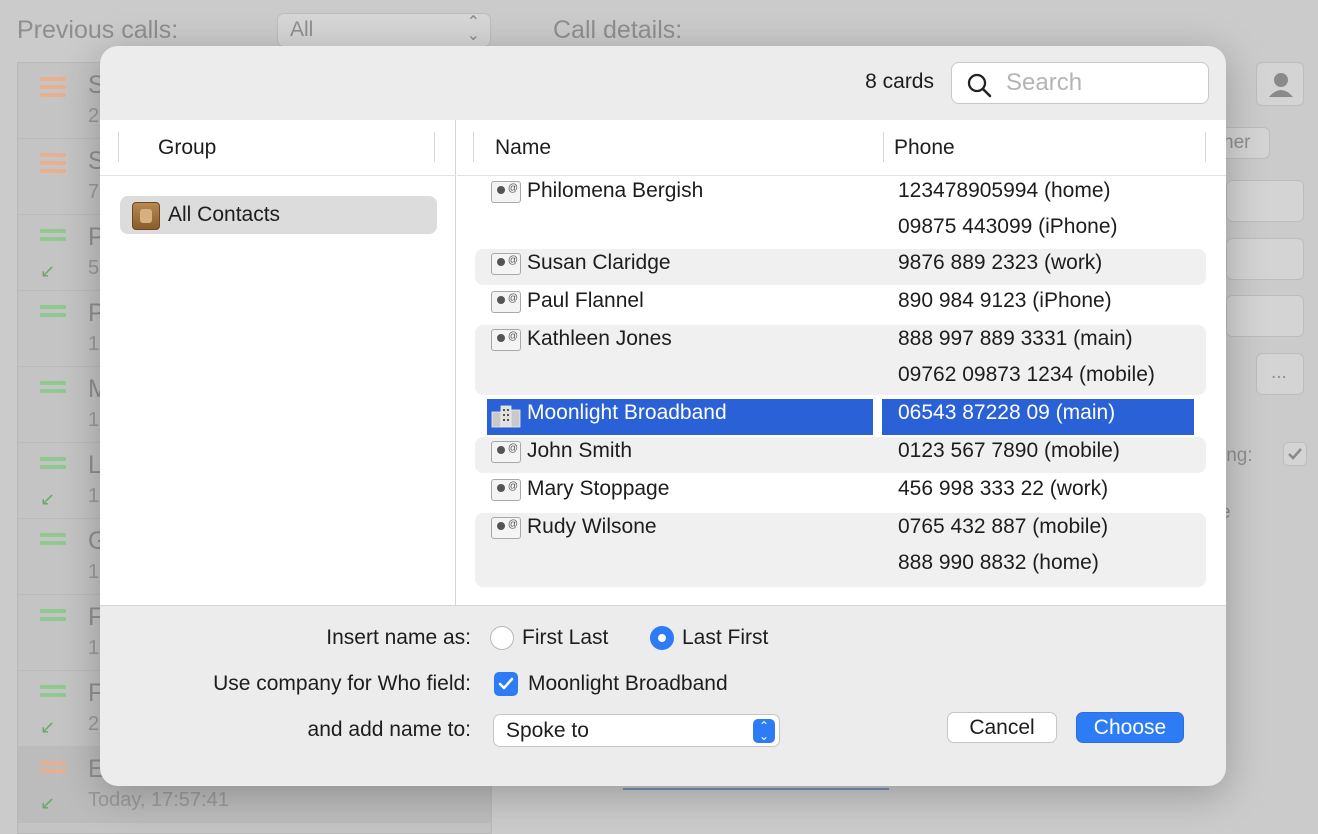 The height and width of the screenshot is (834, 1318). Describe the element at coordinates (998, 562) in the screenshot. I see `contact-phone: 888 990 8832 (home)` at that location.